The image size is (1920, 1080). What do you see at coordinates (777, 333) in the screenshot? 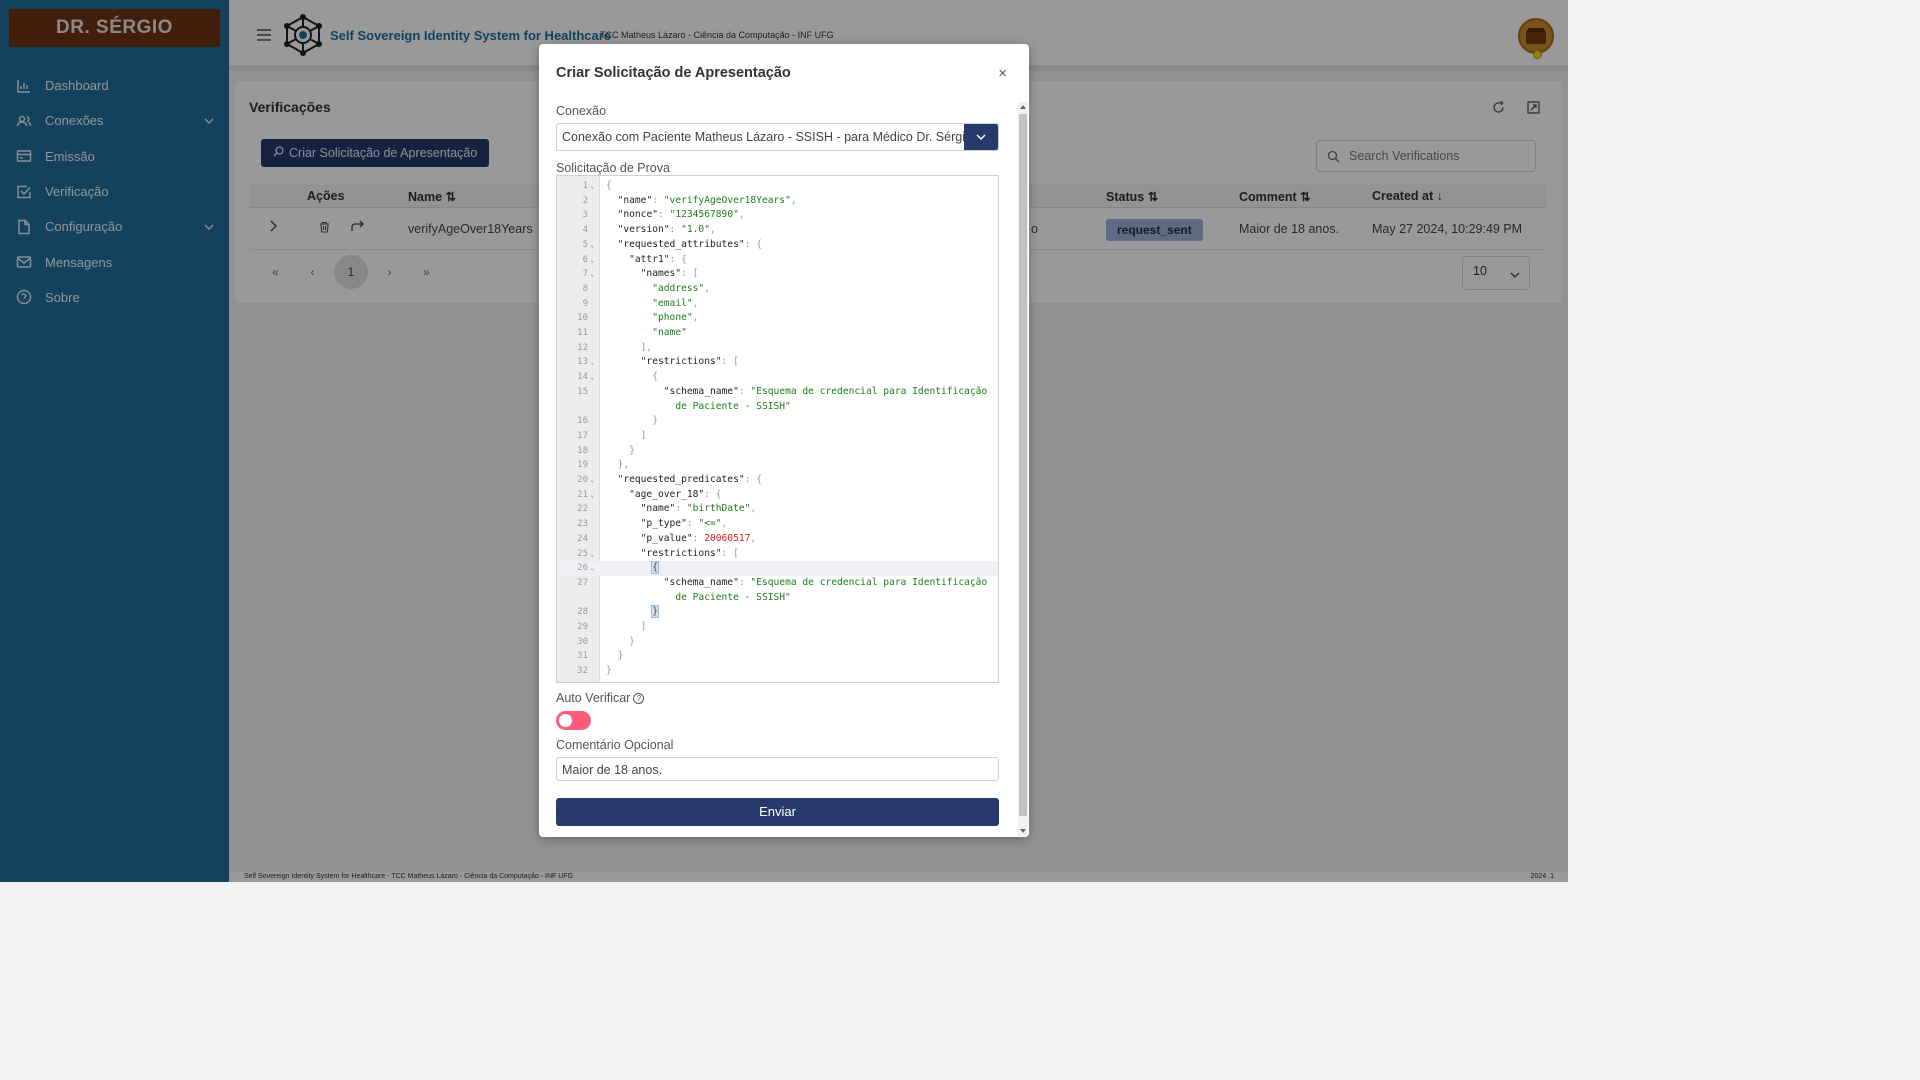
I see `code-line: 11 "name"` at bounding box center [777, 333].